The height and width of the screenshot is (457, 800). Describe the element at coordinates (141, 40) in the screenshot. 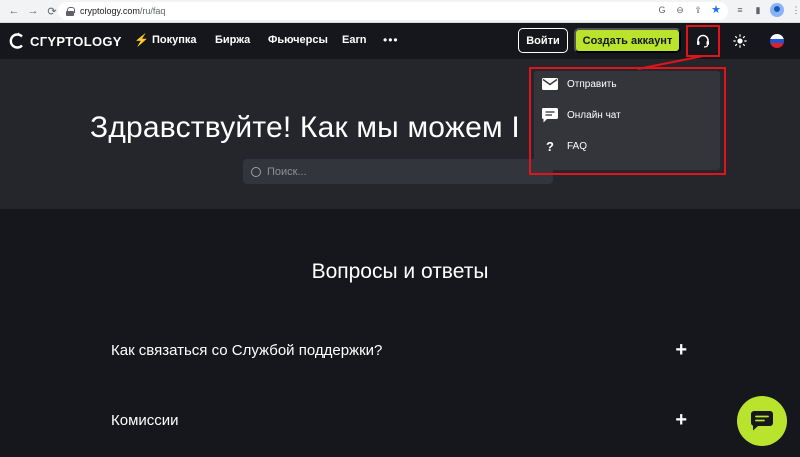

I see `lightning-icon: ⚡` at that location.